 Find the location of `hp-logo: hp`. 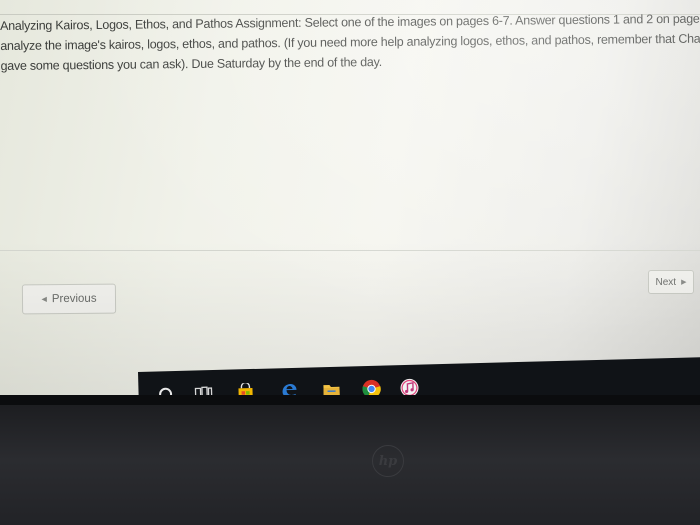

hp-logo: hp is located at coordinates (388, 461).